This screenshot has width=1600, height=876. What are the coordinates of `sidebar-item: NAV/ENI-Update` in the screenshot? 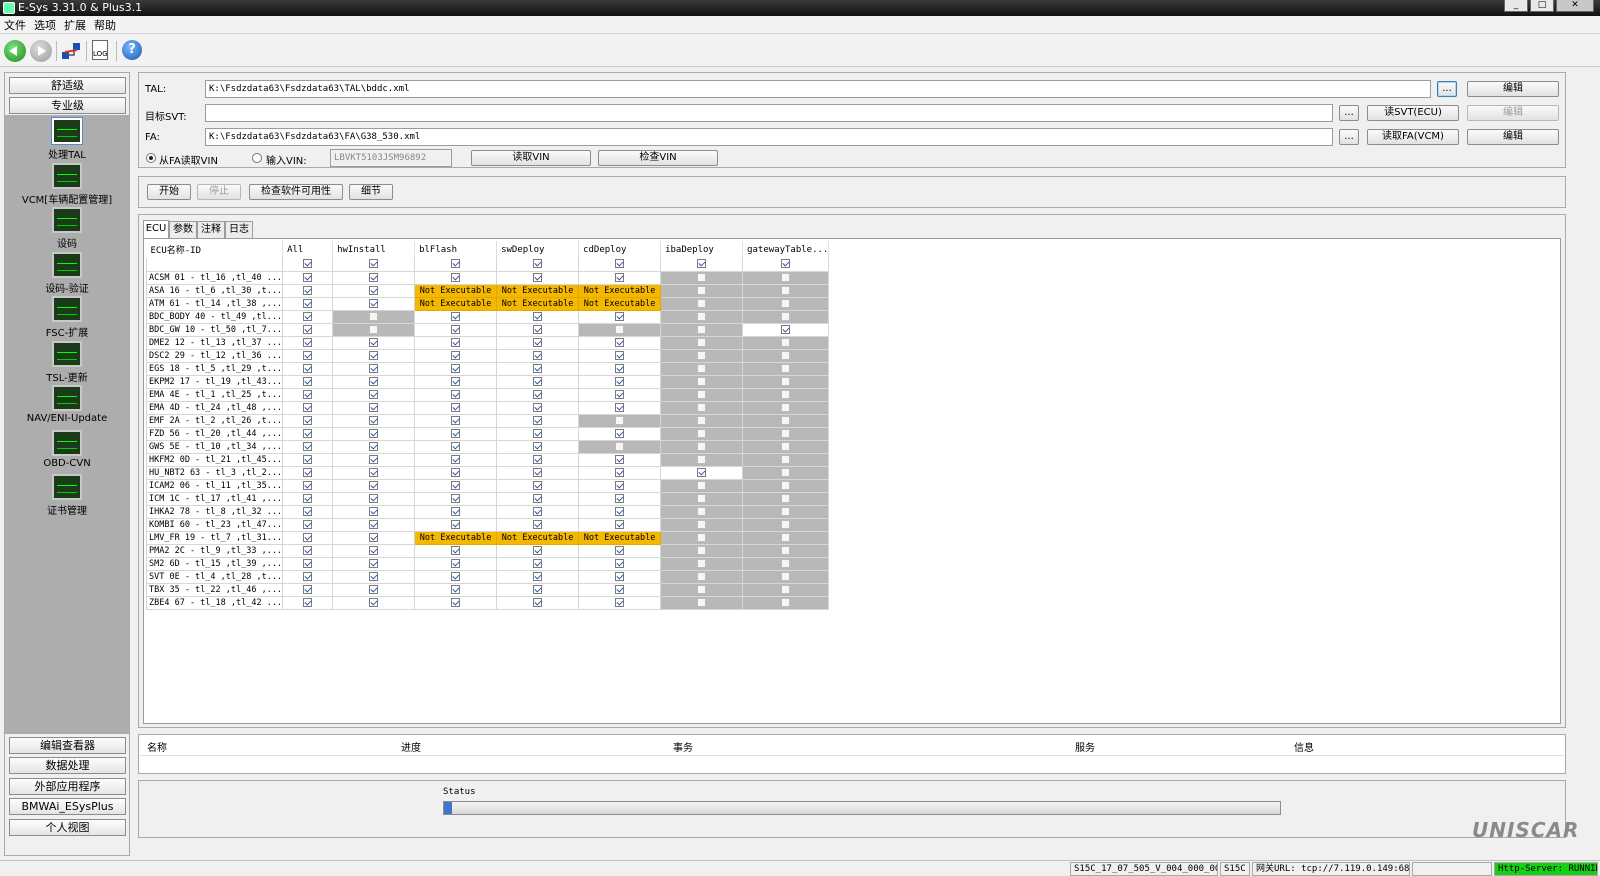 It's located at (67, 404).